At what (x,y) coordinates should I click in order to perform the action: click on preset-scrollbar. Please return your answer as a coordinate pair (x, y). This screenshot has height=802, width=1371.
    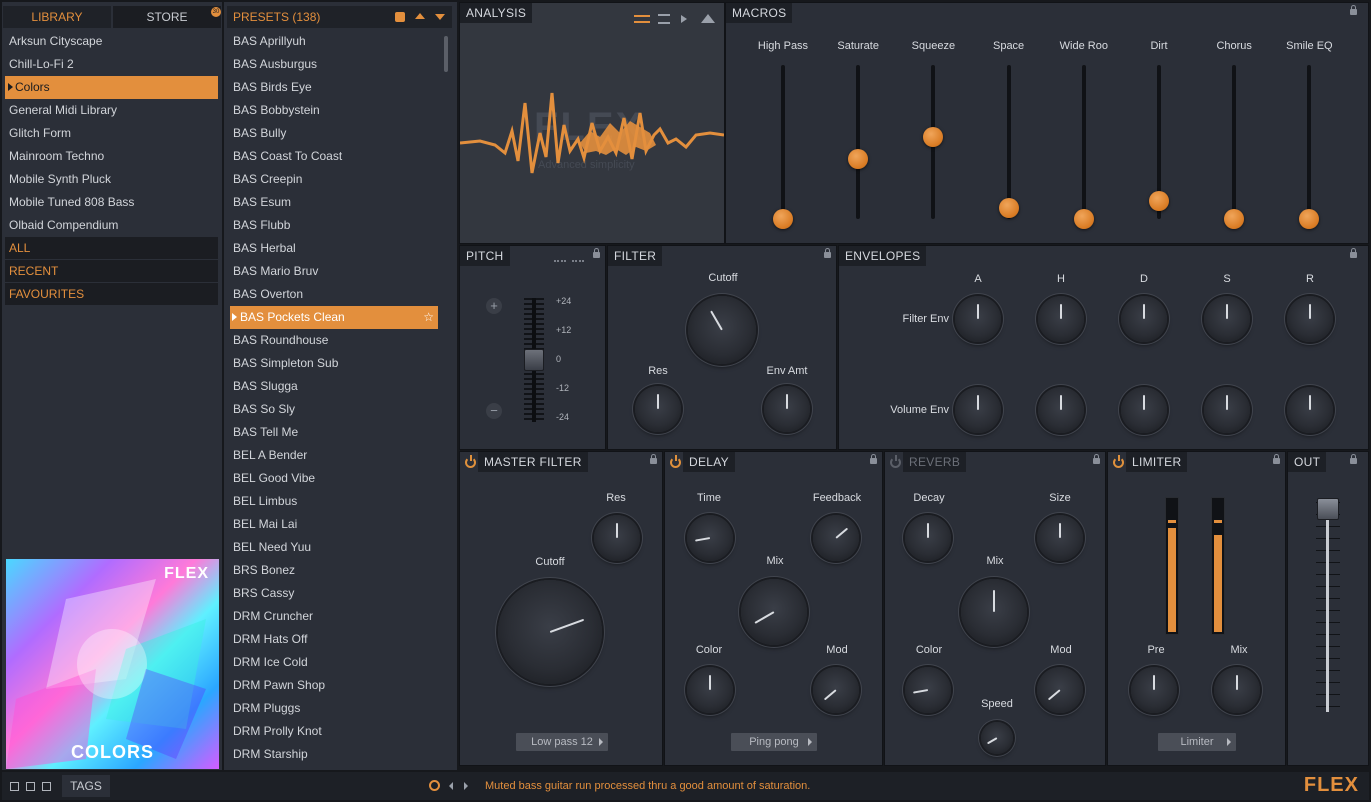
    Looking at the image, I should click on (446, 54).